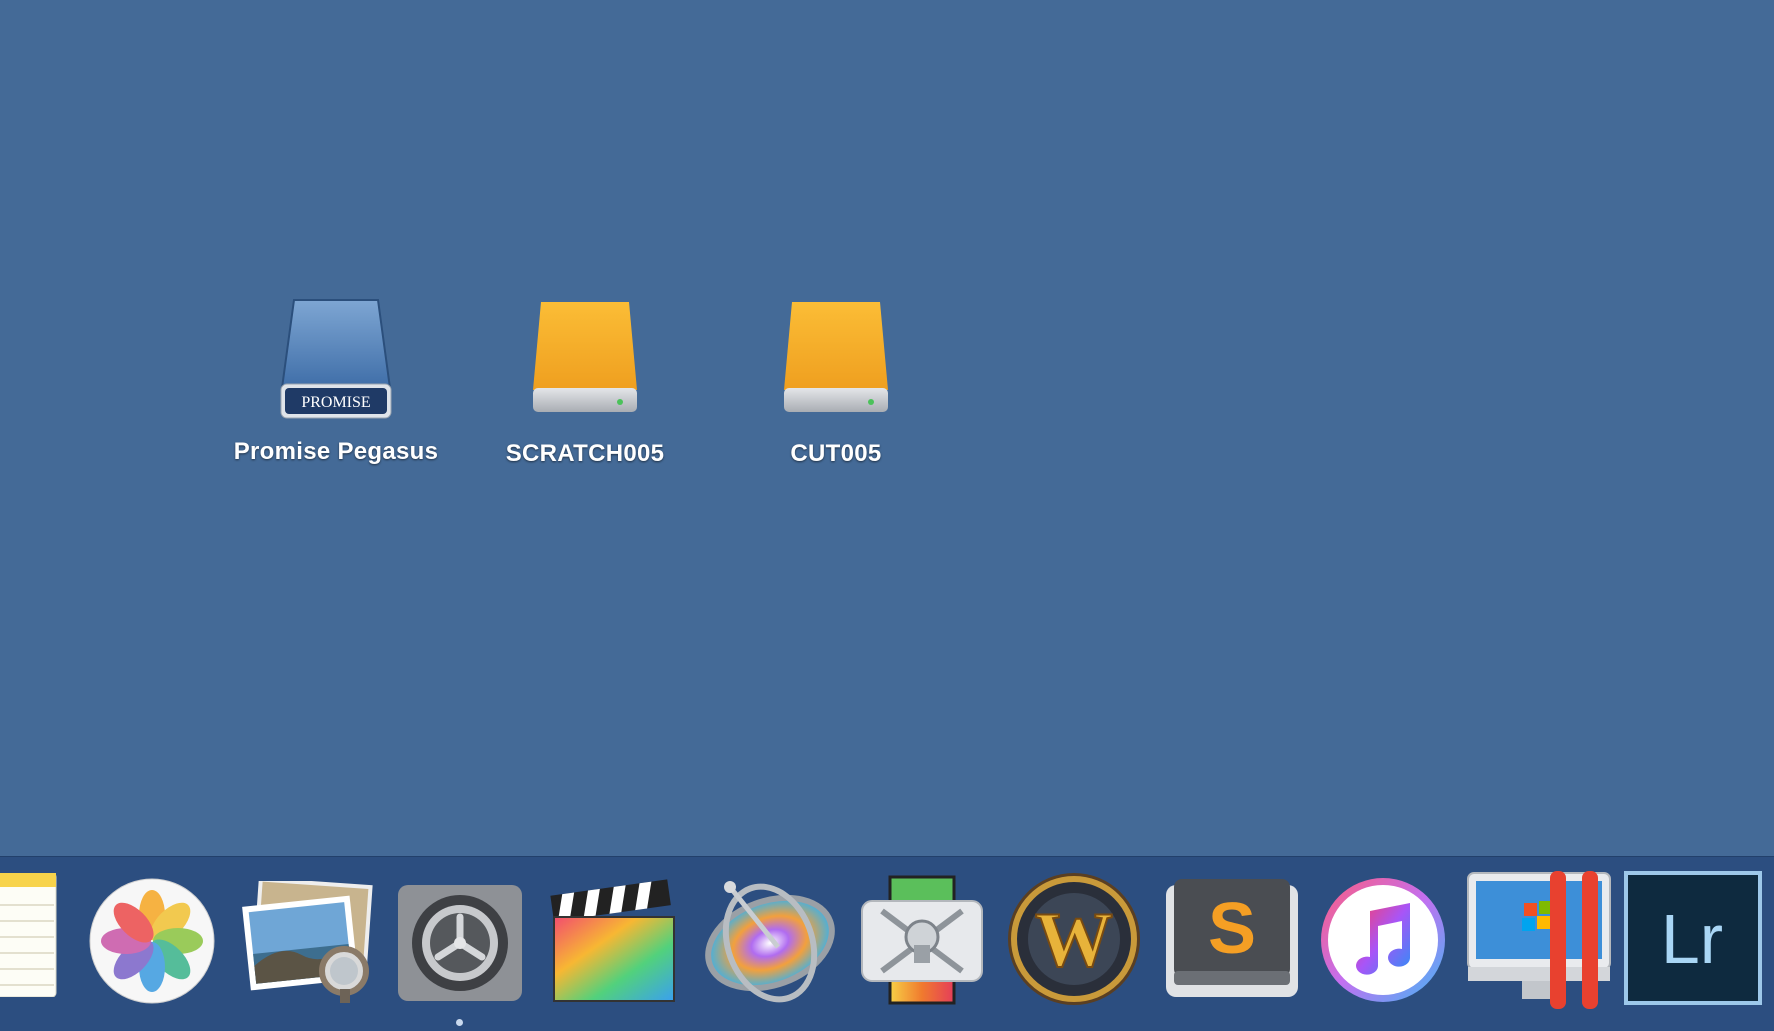 The width and height of the screenshot is (1774, 1031). I want to click on desktop-drive-scratch005: SCRATCH005, so click(585, 383).